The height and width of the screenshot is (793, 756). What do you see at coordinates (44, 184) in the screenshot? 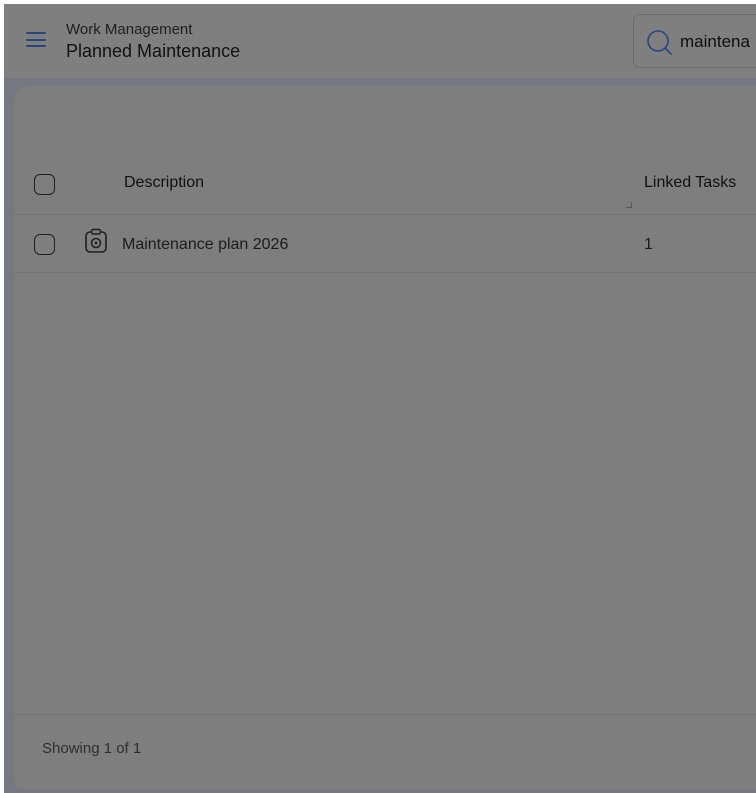
I see `select-all-checkbox` at bounding box center [44, 184].